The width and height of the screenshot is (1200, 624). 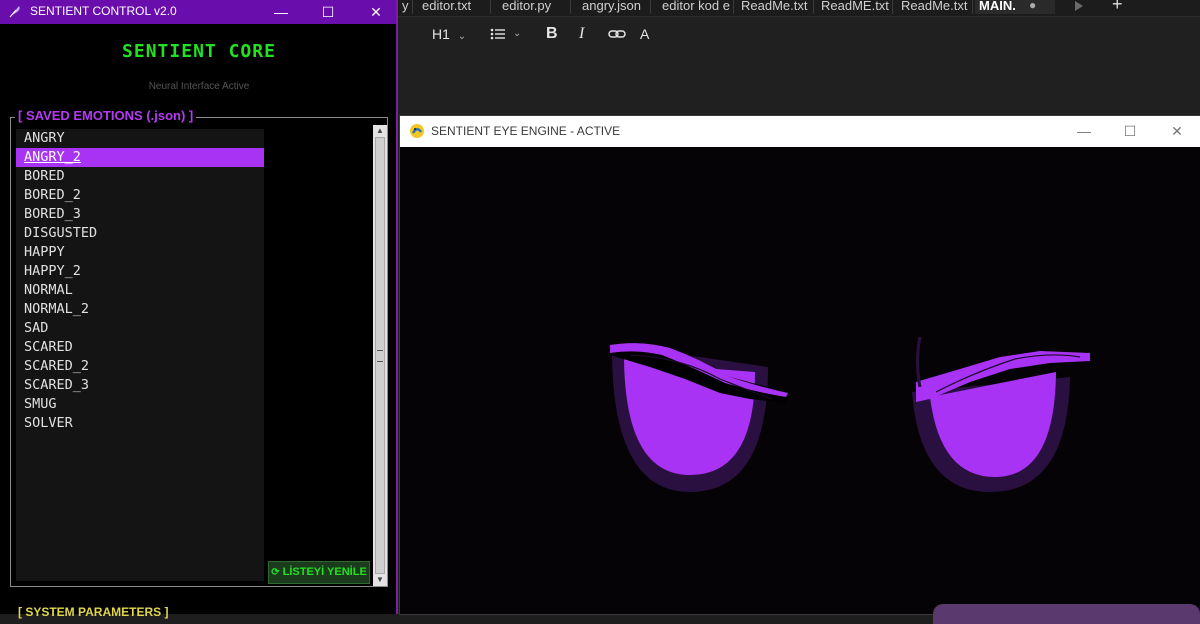 What do you see at coordinates (140, 423) in the screenshot?
I see `list-item: SOLVER` at bounding box center [140, 423].